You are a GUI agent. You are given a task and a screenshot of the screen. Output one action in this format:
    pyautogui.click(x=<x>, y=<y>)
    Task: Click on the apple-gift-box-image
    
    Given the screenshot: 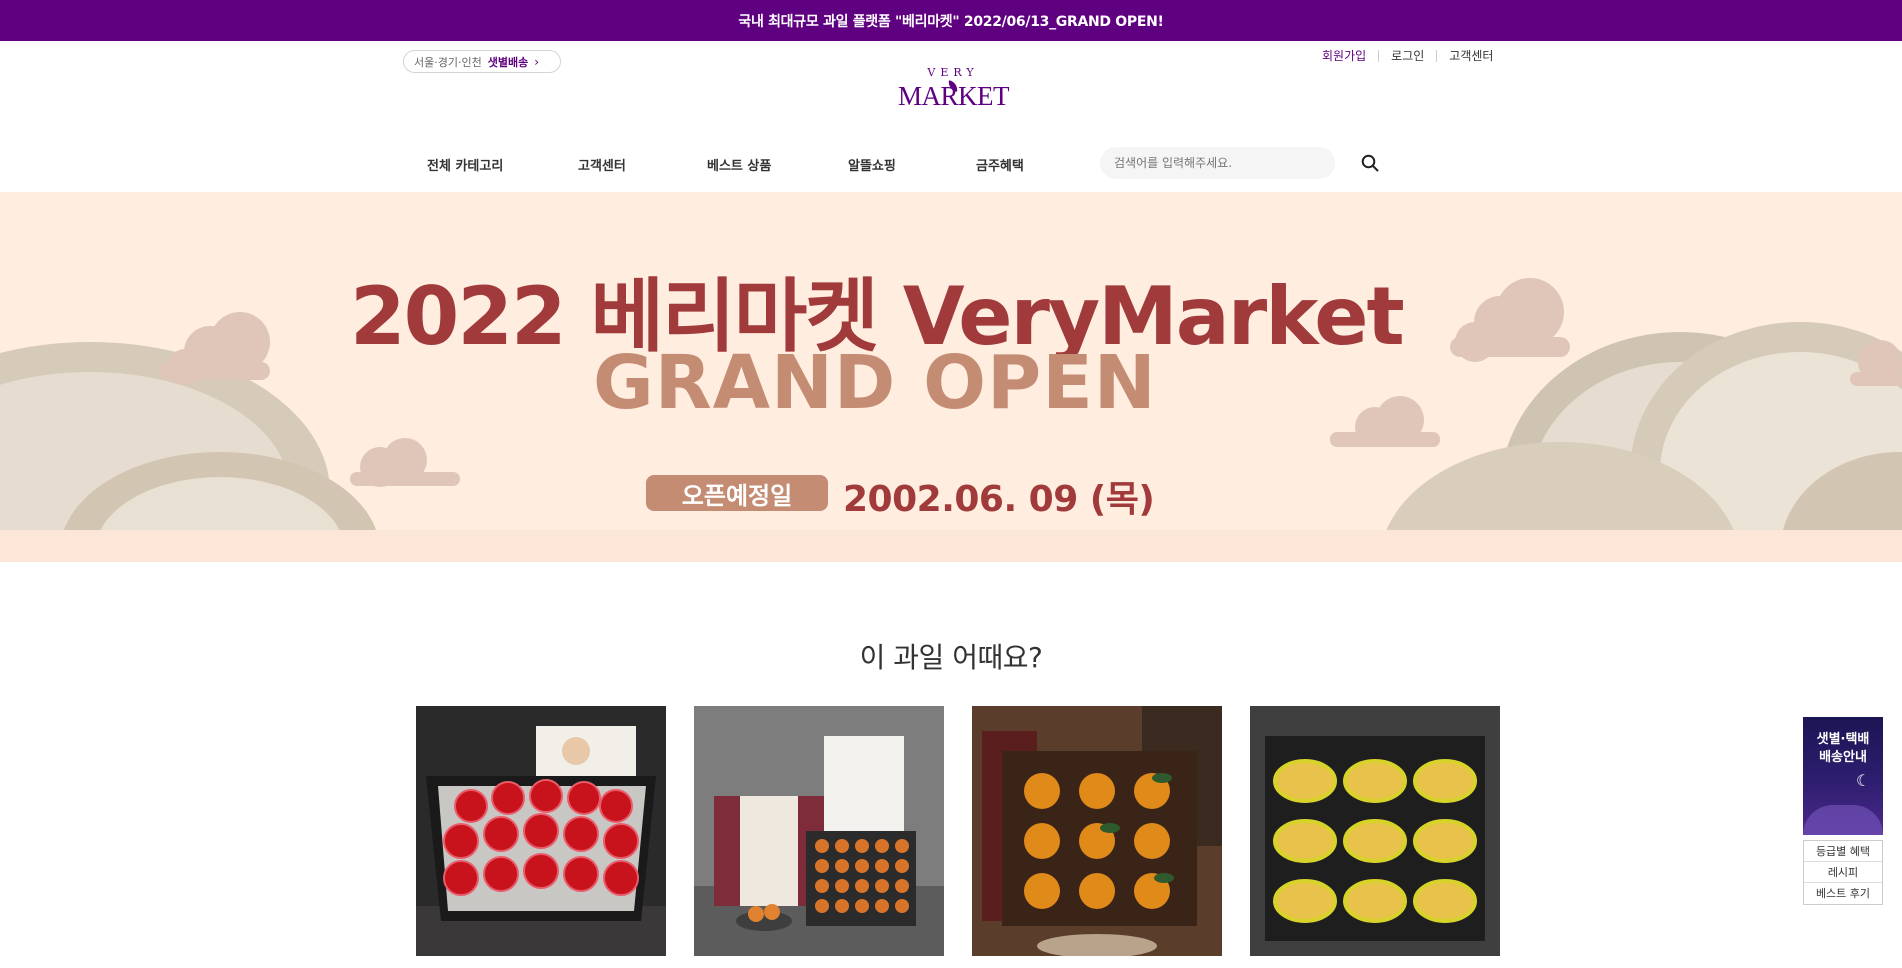 What is the action you would take?
    pyautogui.click(x=541, y=831)
    